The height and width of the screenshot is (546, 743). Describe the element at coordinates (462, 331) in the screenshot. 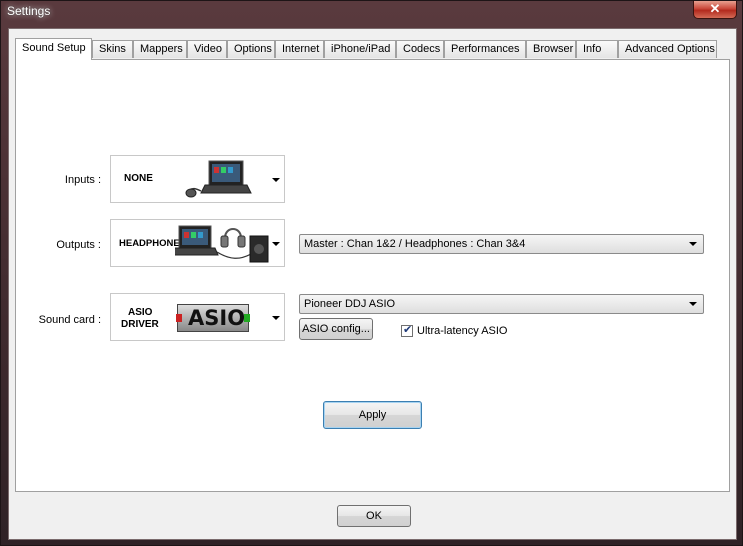

I see `ultra-latency-label: Ultra-latency ASIO` at that location.